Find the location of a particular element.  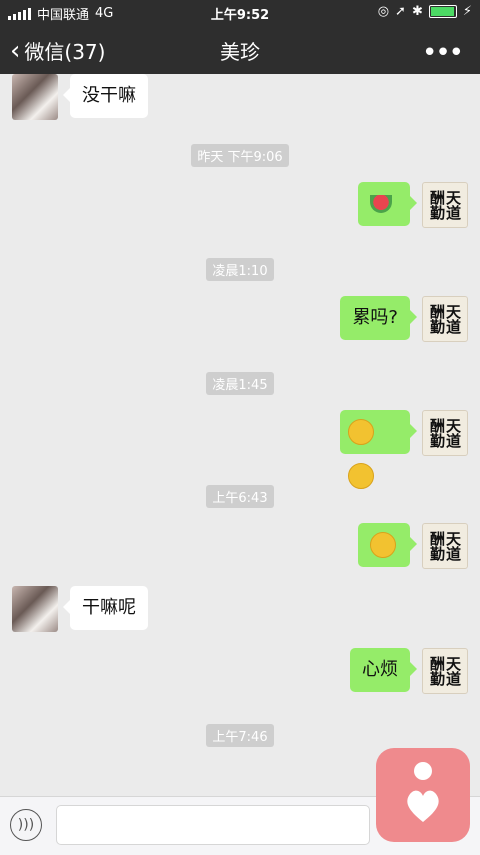

battery-icon is located at coordinates (442, 11).